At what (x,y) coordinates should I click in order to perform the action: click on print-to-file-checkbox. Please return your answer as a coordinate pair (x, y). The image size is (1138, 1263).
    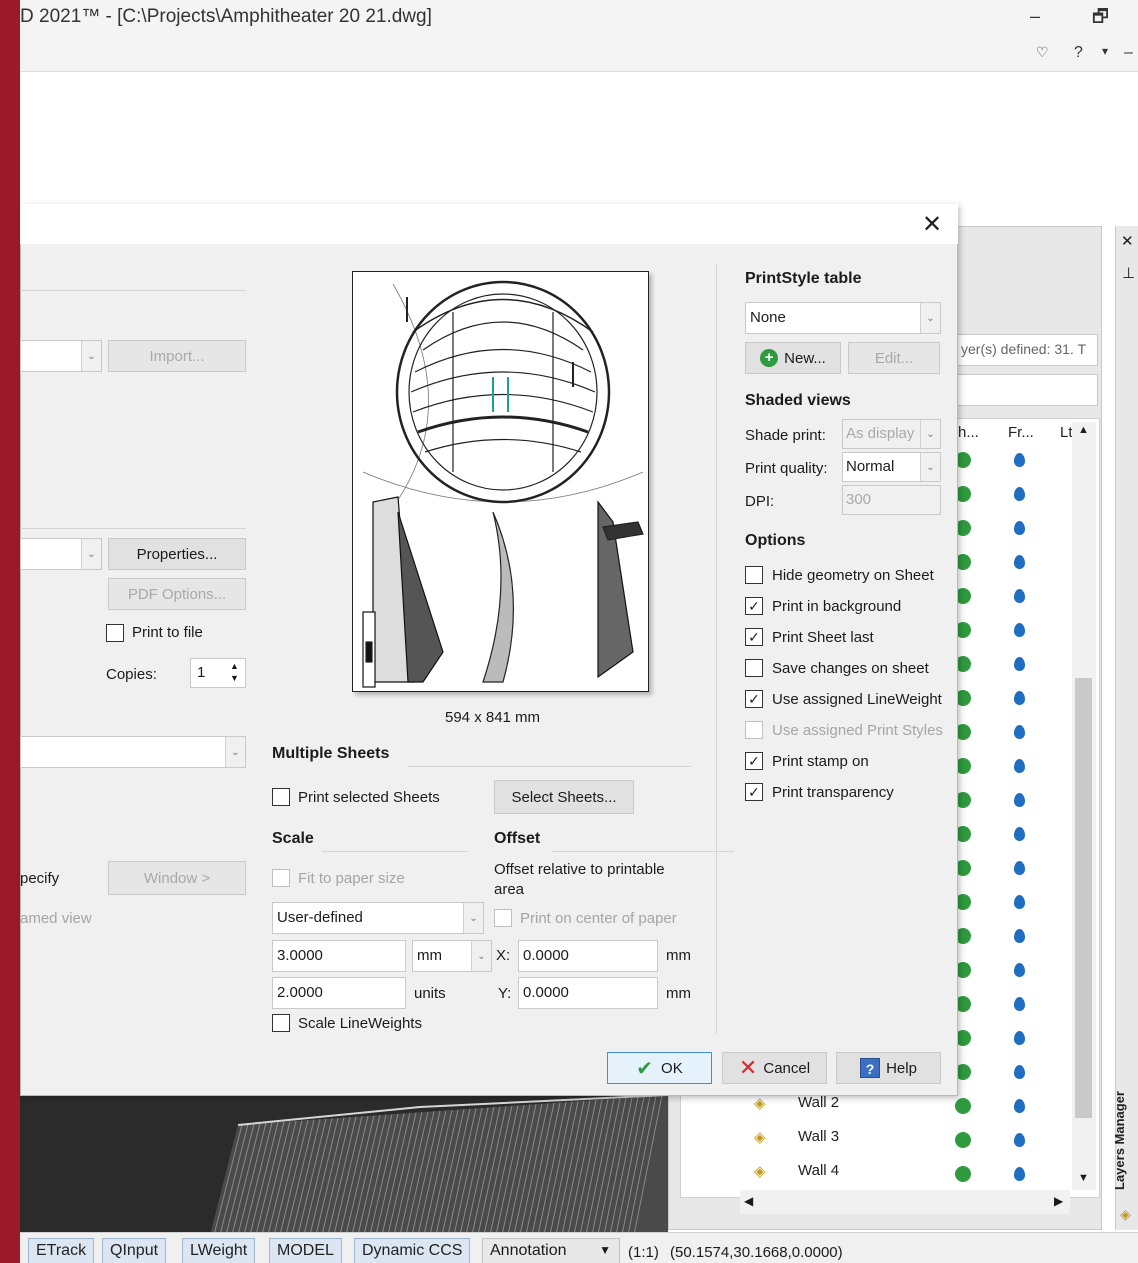
    Looking at the image, I should click on (115, 633).